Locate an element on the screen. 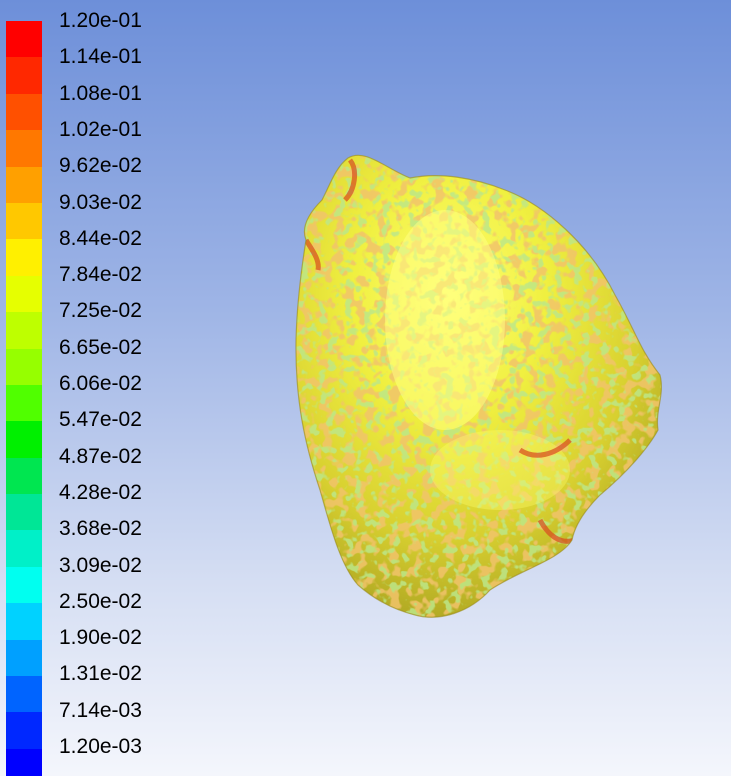  colorbar-tick-label: 6.06e-02 is located at coordinates (100, 383).